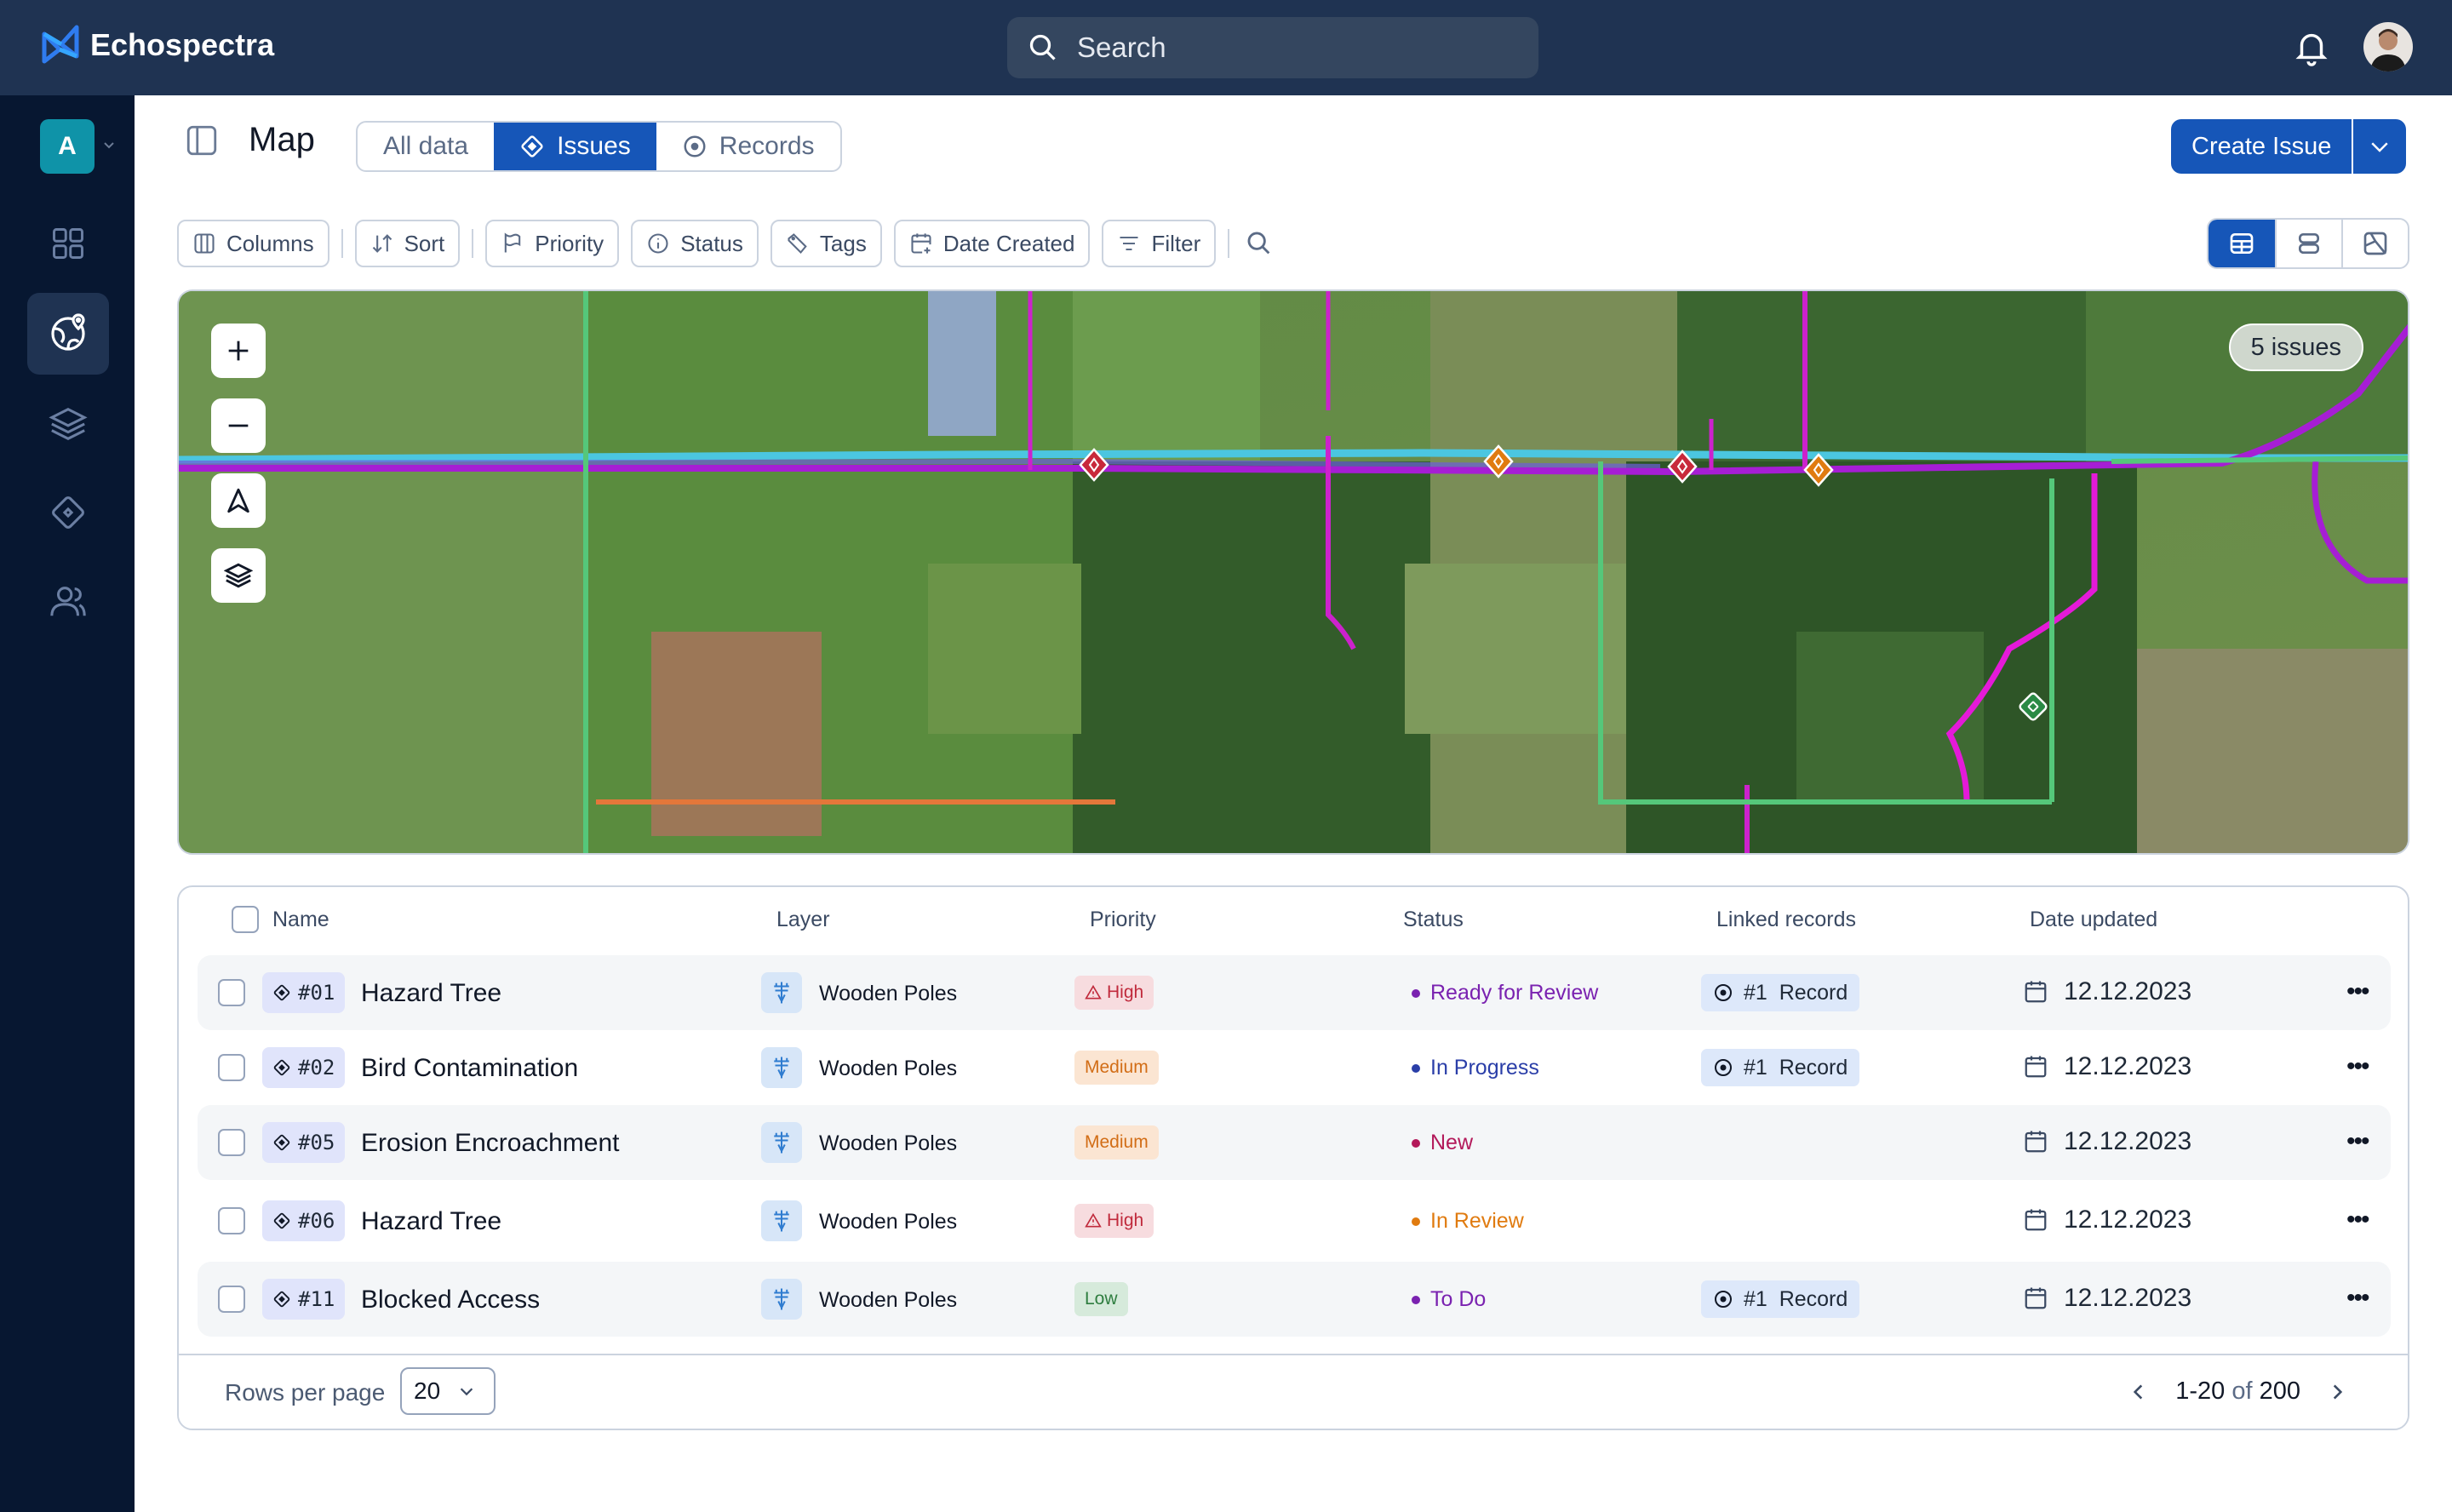  What do you see at coordinates (469, 1068) in the screenshot?
I see `issue-name: Bird Contamination` at bounding box center [469, 1068].